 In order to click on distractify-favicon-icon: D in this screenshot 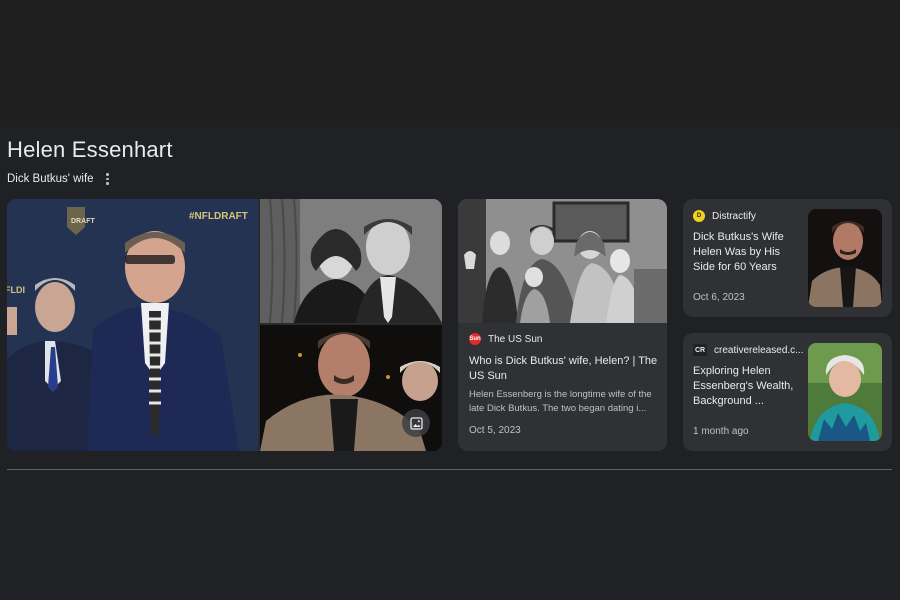, I will do `click(699, 216)`.